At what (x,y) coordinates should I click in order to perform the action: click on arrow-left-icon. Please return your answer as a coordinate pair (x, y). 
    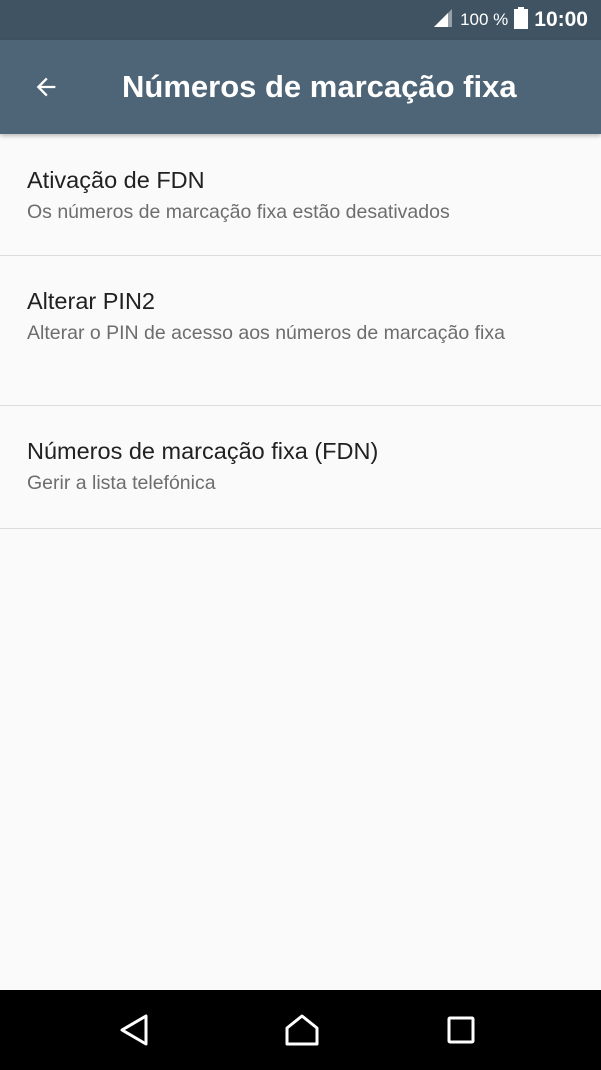
    Looking at the image, I should click on (46, 87).